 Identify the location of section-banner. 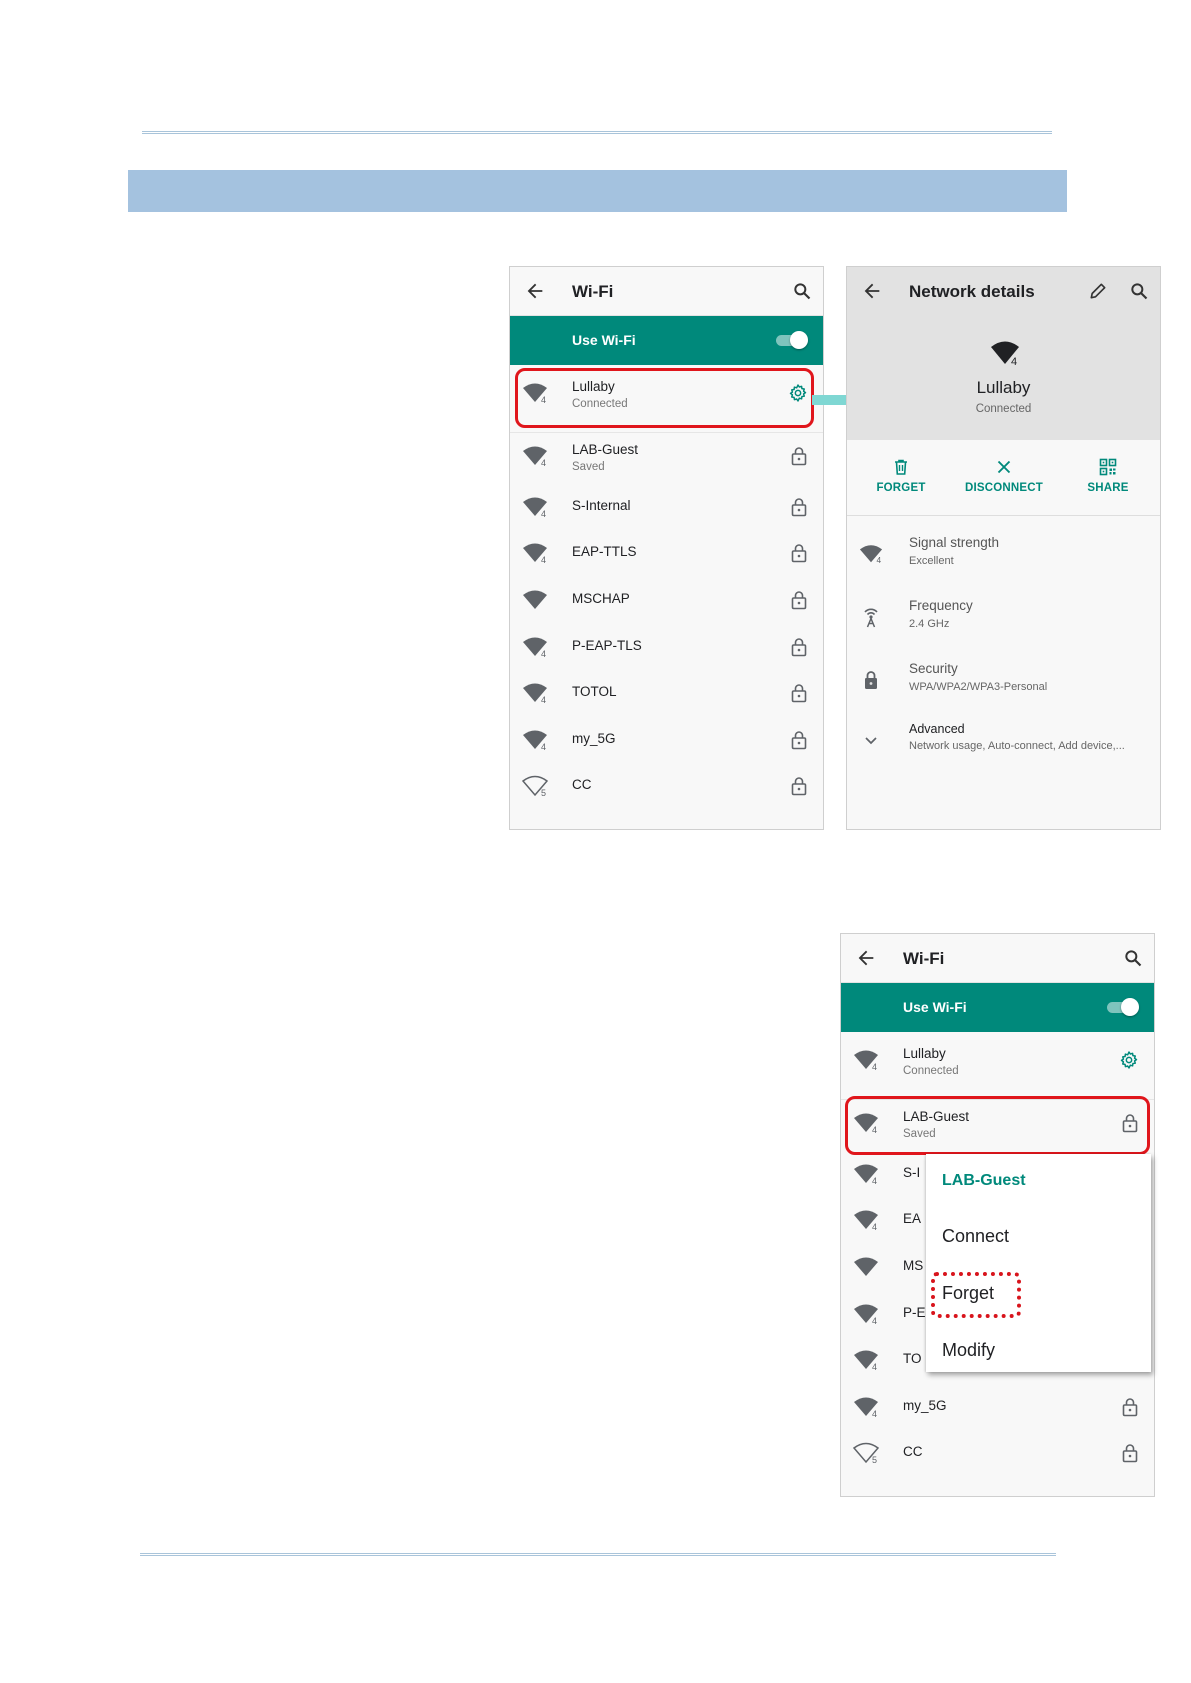
(597, 191).